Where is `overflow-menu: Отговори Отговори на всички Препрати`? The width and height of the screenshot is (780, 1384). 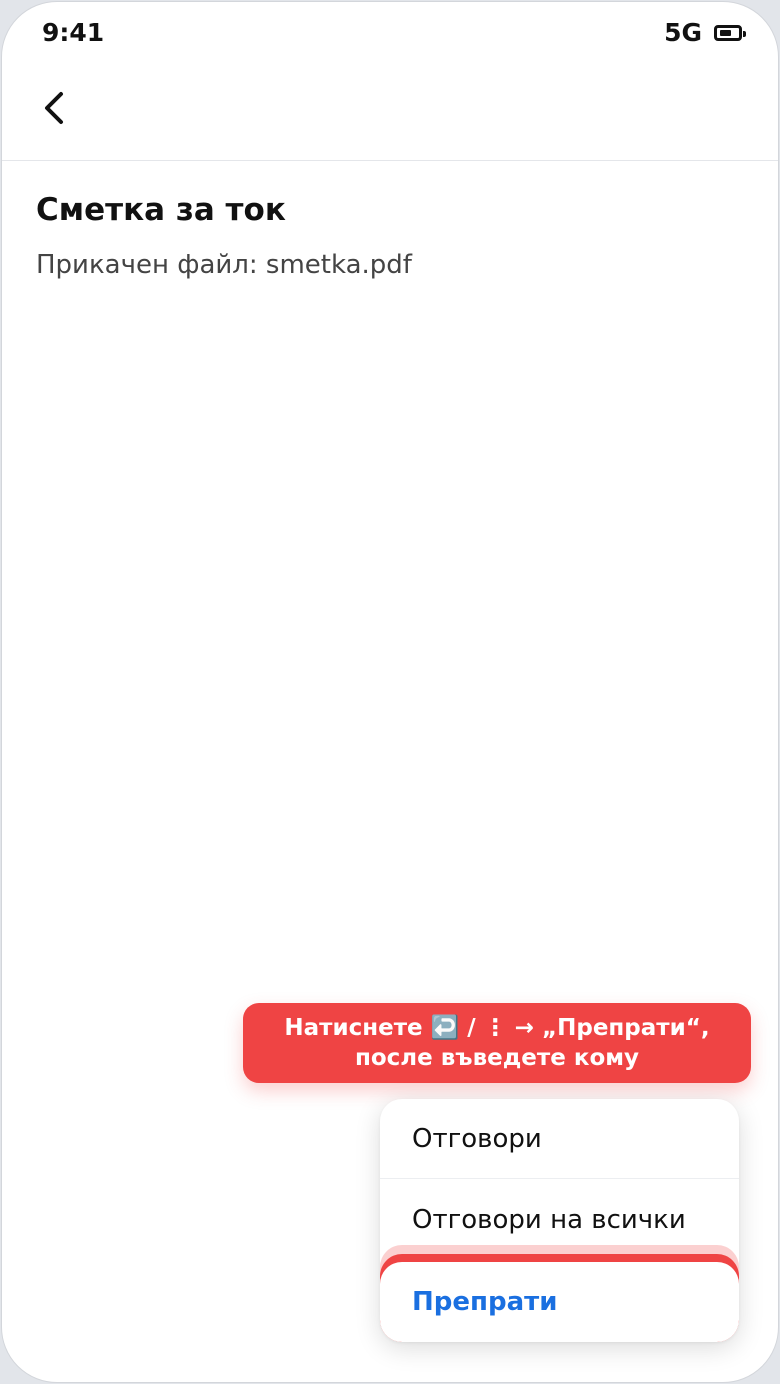 overflow-menu: Отговори Отговори на всички Препрати is located at coordinates (559, 1220).